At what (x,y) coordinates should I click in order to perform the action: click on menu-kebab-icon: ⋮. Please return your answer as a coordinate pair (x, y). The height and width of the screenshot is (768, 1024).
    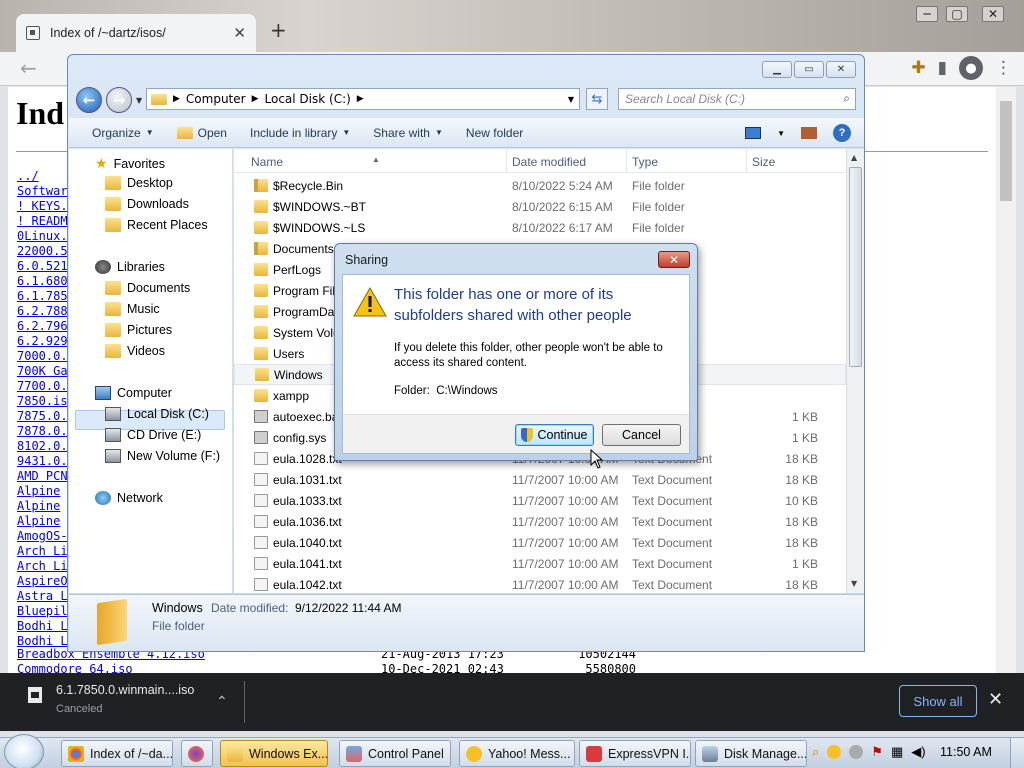
    Looking at the image, I should click on (1003, 68).